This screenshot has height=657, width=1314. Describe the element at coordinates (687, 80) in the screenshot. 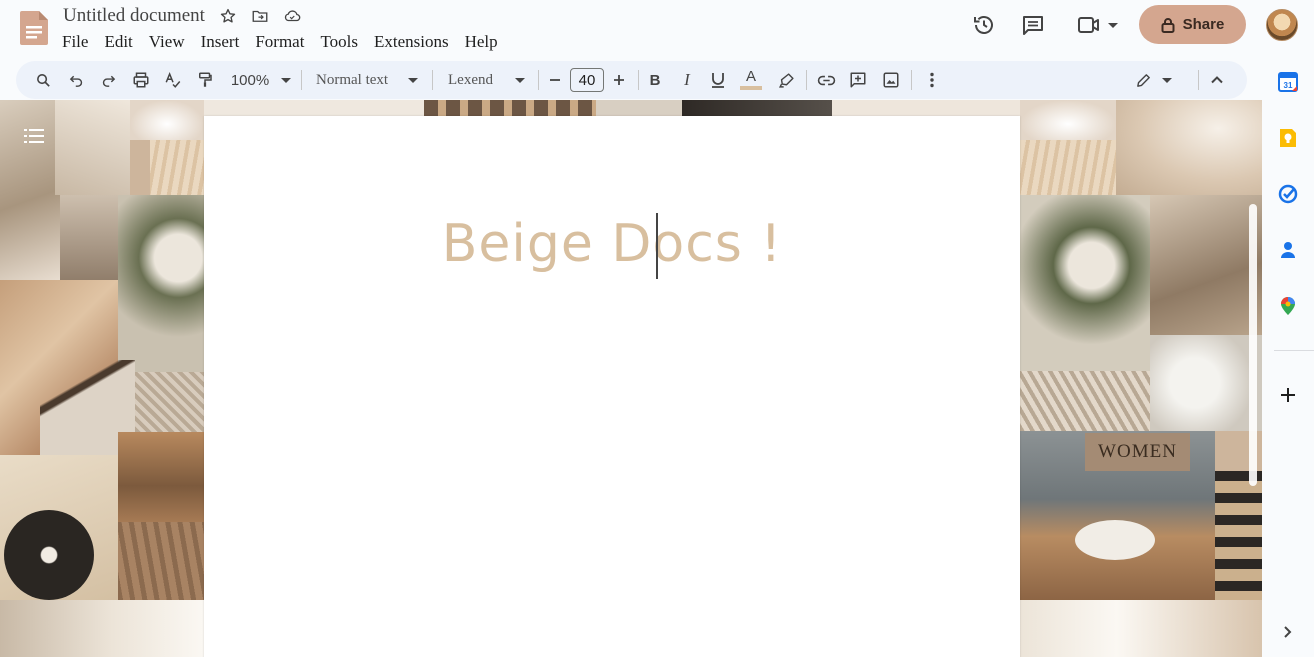

I see `italic-icon: I` at that location.